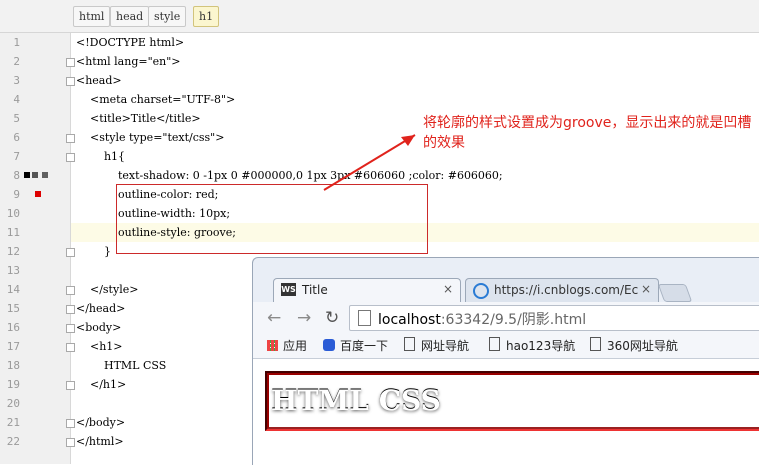 The image size is (759, 465). I want to click on new-tab-button, so click(675, 293).